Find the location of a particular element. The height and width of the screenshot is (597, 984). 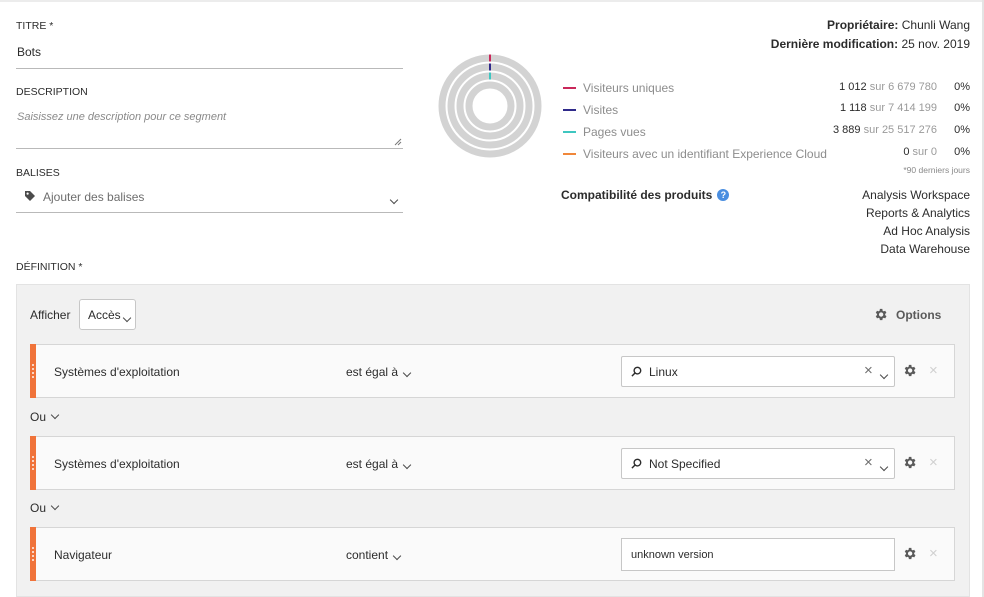

rule-operator: contient is located at coordinates (374, 555).